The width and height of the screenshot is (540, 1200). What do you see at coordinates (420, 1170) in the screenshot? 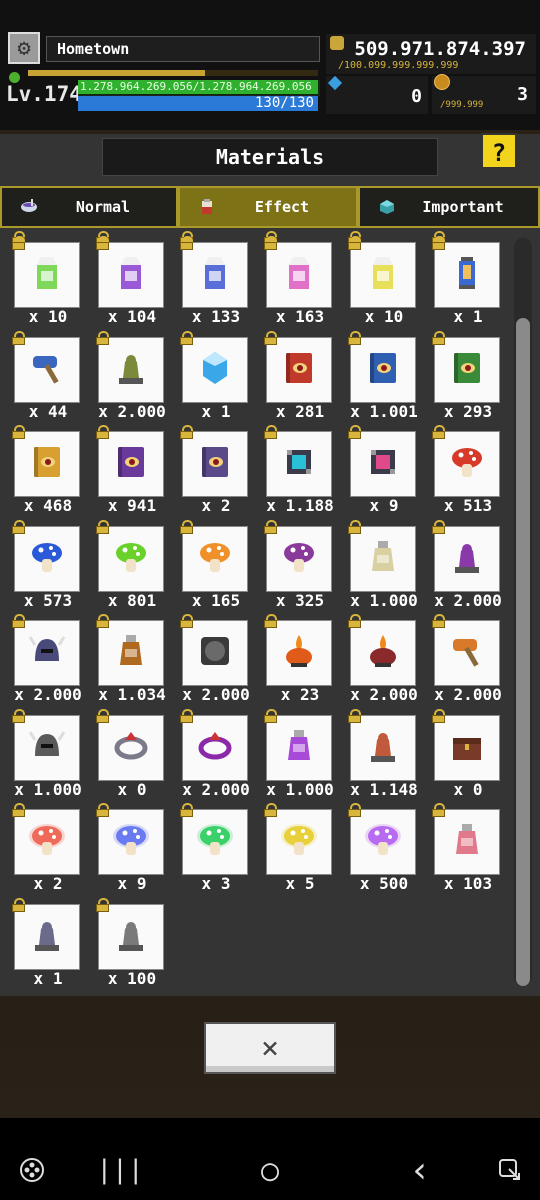
I see `back-button: ‹` at bounding box center [420, 1170].